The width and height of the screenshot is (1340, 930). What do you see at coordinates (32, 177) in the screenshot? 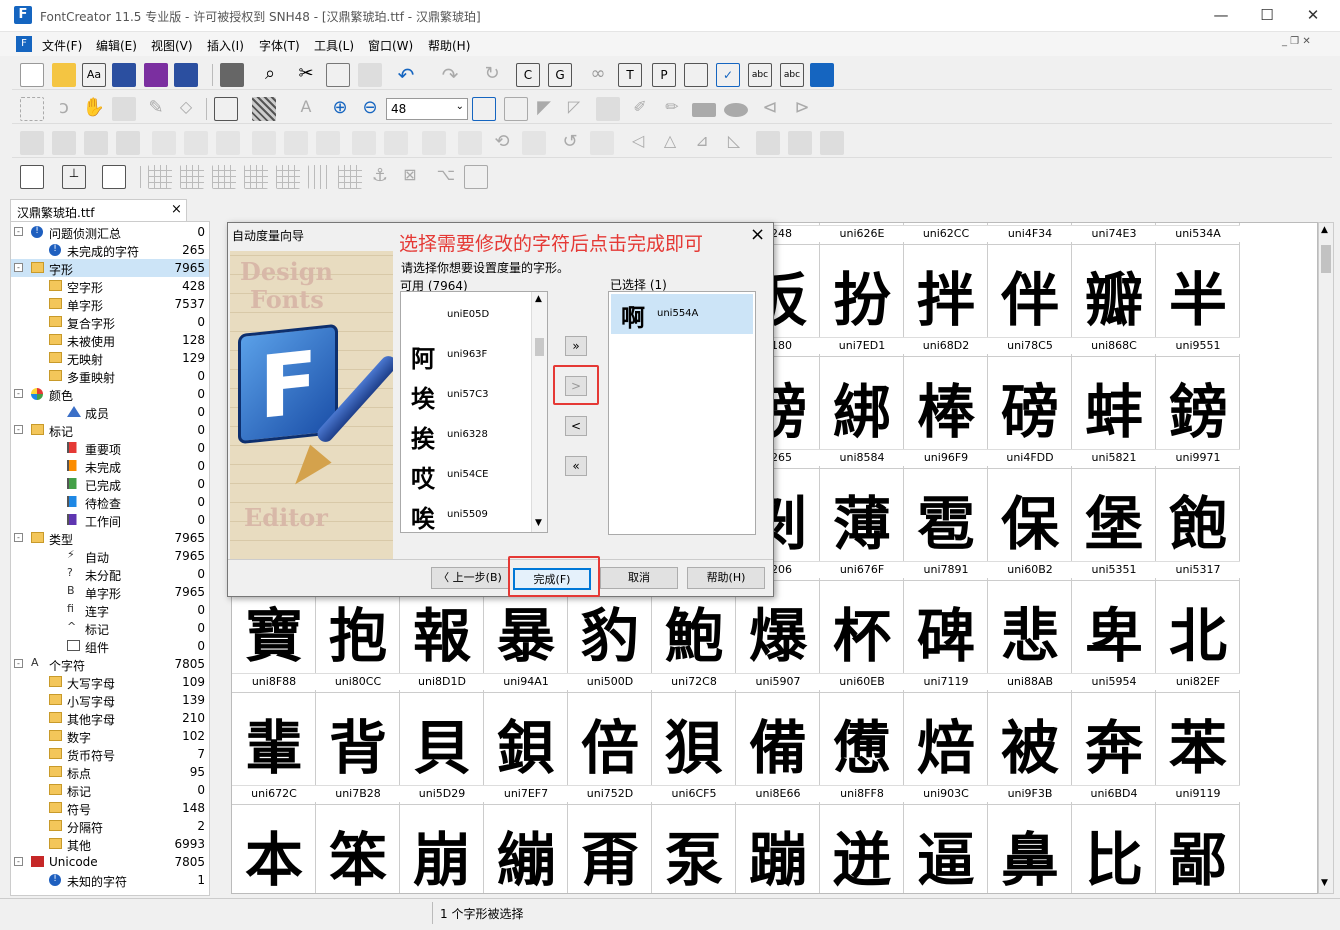
I see `page-icon` at bounding box center [32, 177].